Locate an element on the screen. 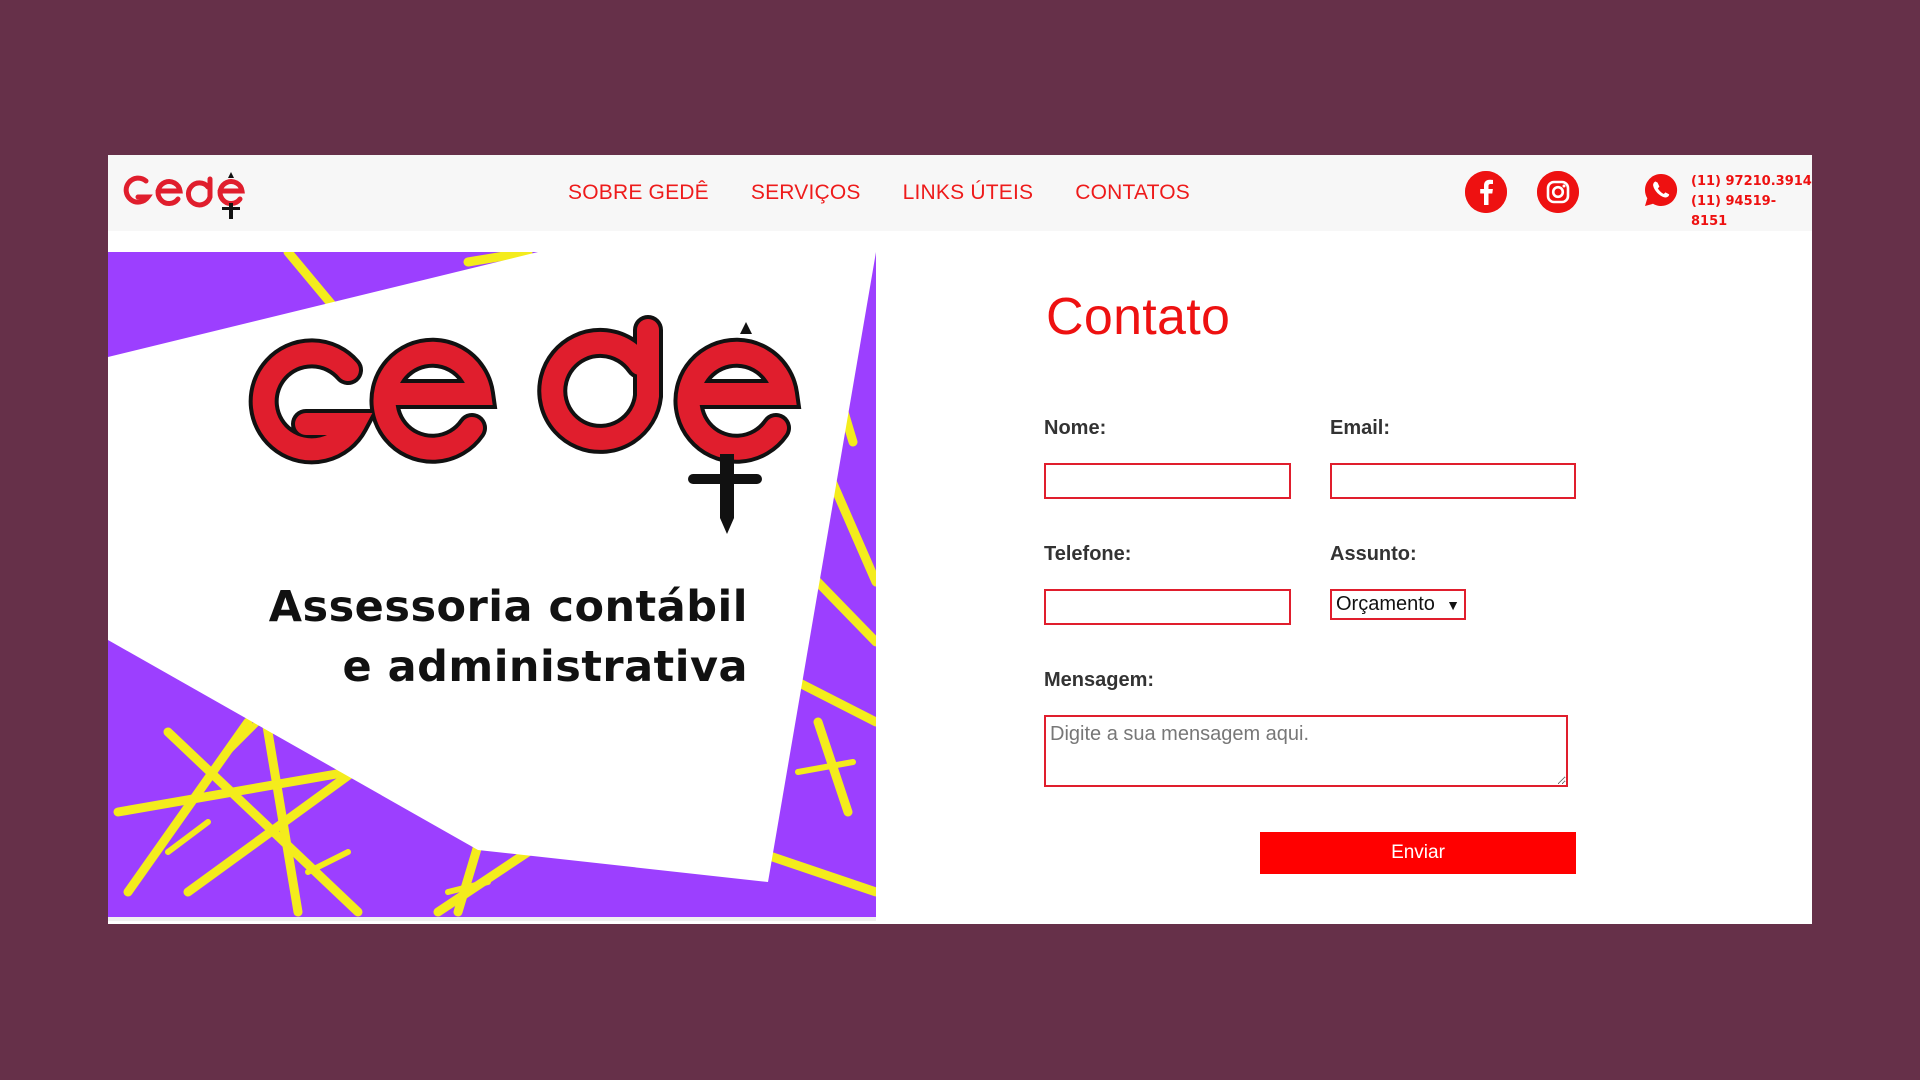 The image size is (1920, 1080). message-textarea is located at coordinates (1306, 751).